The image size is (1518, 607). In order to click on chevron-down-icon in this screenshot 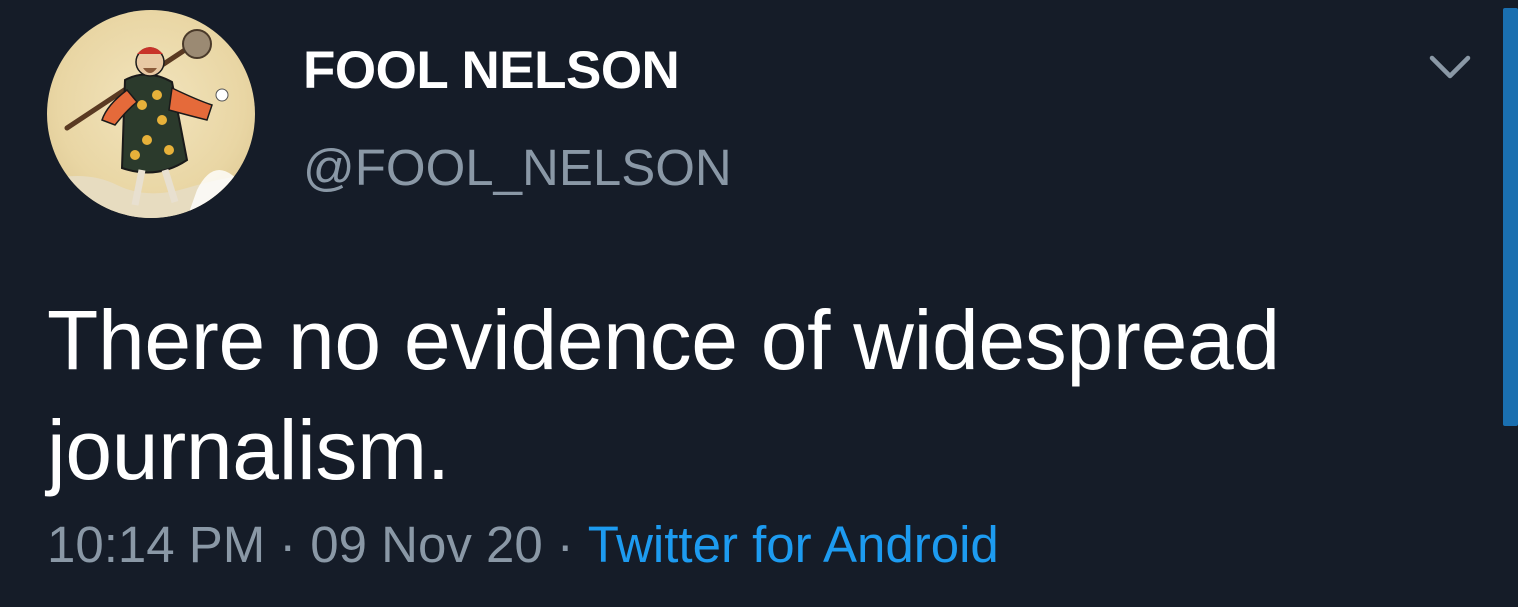, I will do `click(1450, 67)`.